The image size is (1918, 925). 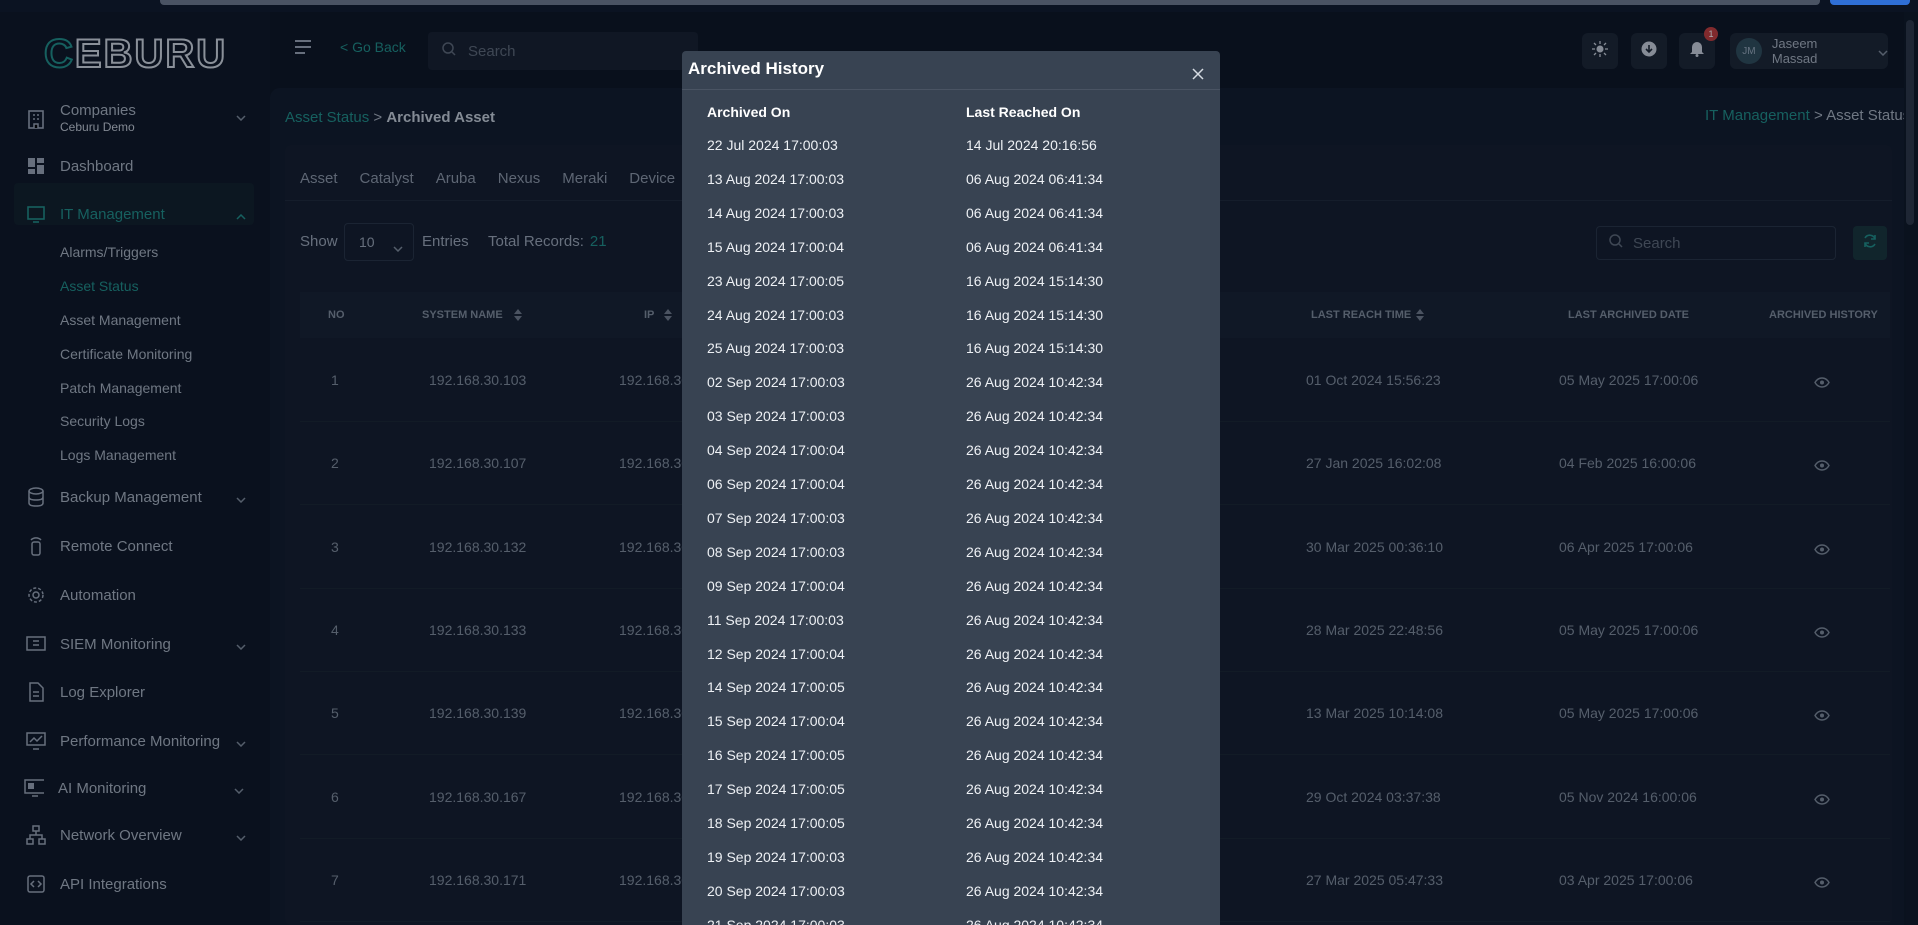 I want to click on archived-on-cell: 18 Sep 2024 17:00:05, so click(x=776, y=823).